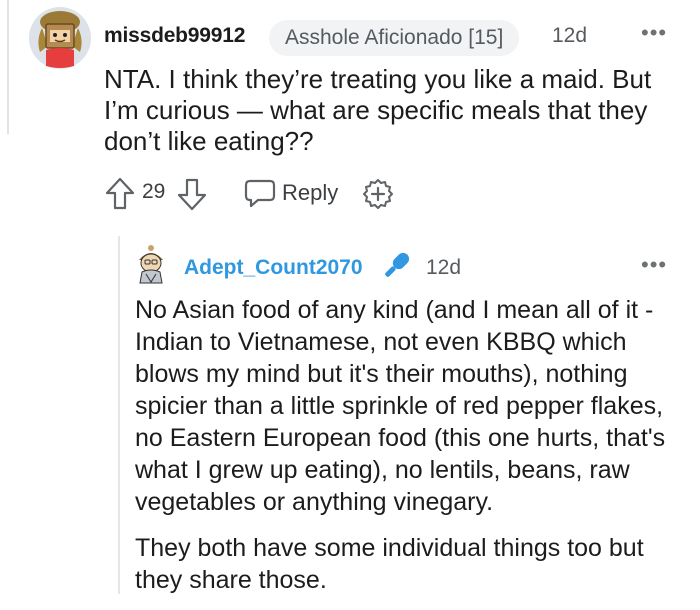 This screenshot has width=700, height=610. I want to click on reply-more-options-button: •••, so click(654, 265).